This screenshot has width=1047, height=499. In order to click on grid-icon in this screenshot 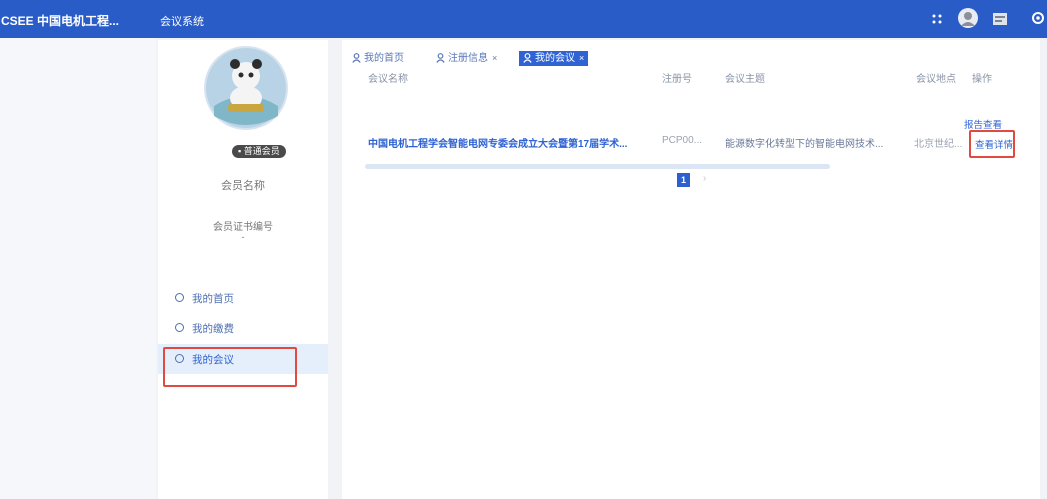, I will do `click(938, 19)`.